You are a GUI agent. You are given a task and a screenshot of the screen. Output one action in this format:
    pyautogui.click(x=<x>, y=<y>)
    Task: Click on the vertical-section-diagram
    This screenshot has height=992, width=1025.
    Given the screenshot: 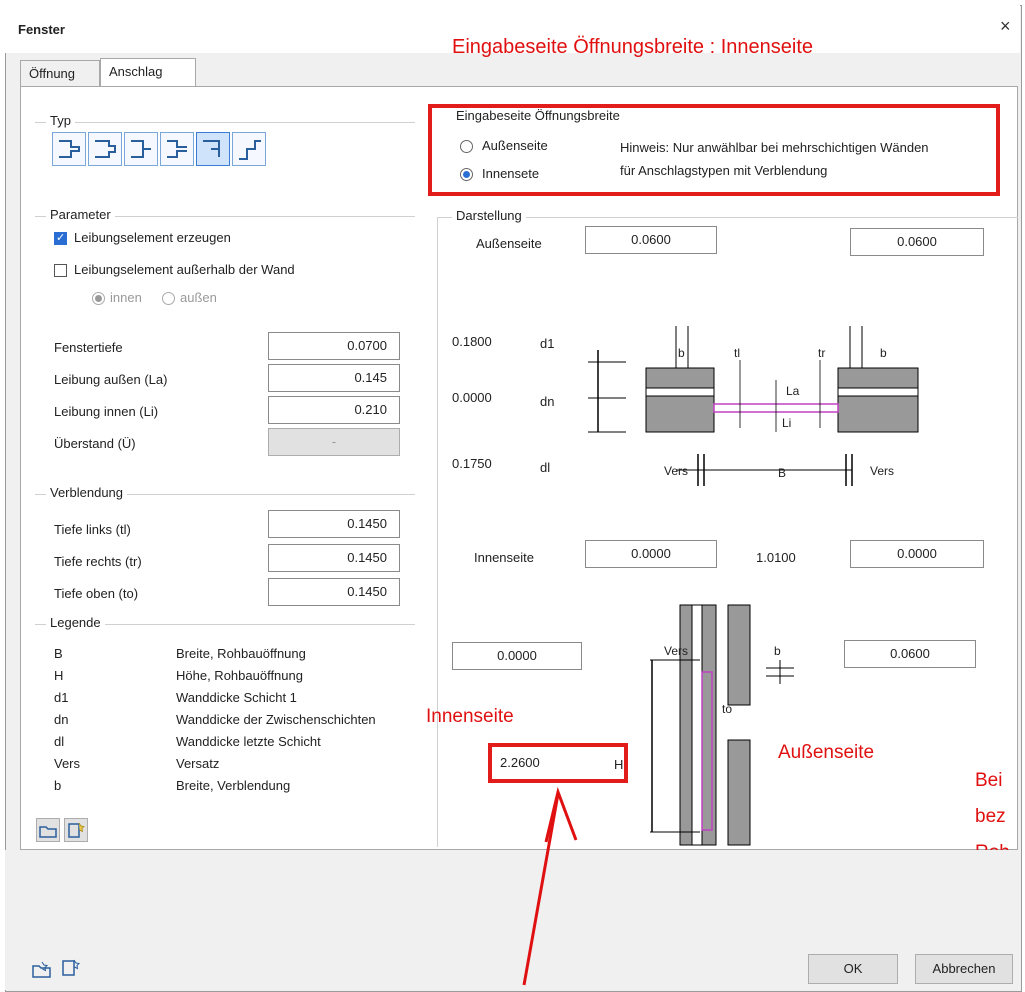 What is the action you would take?
    pyautogui.click(x=722, y=725)
    